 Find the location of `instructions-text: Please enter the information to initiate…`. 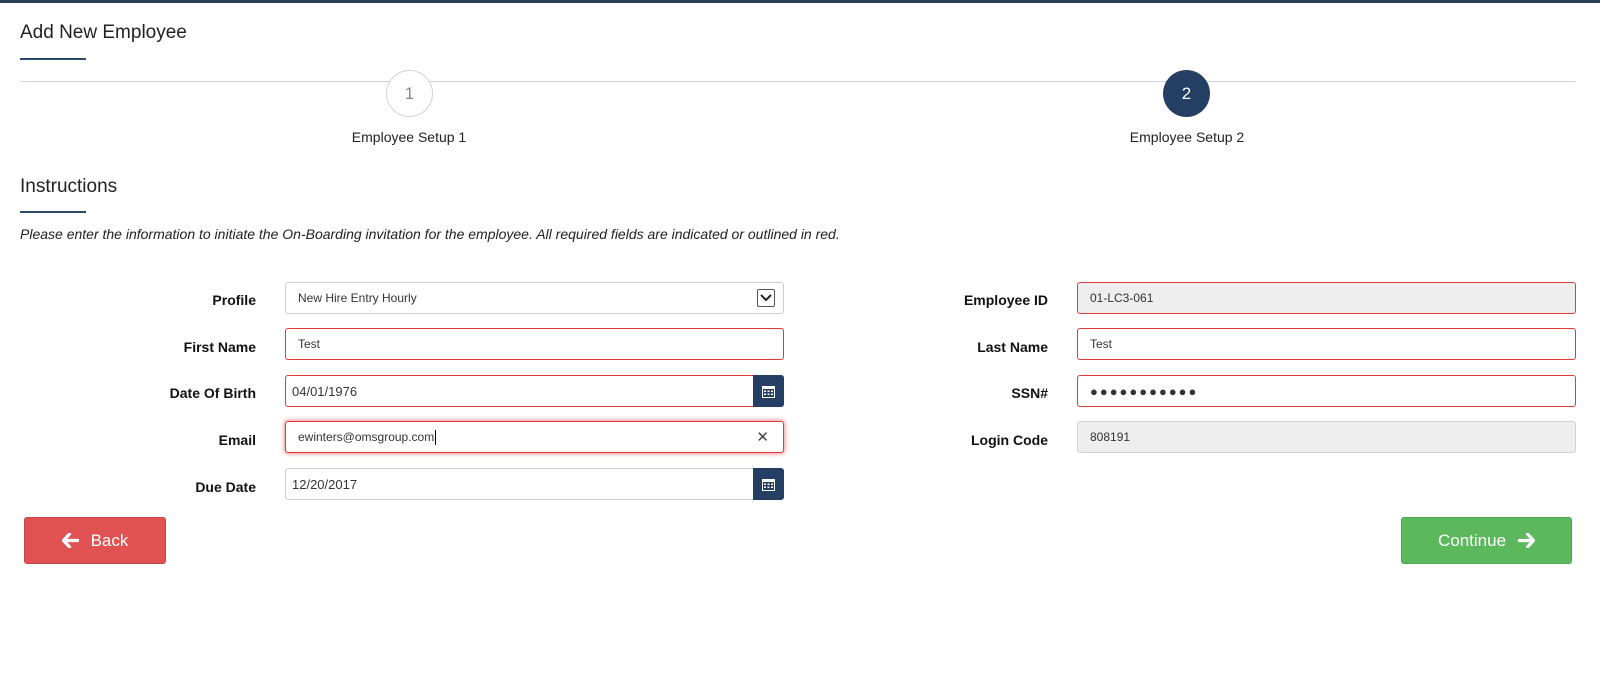

instructions-text: Please enter the information to initiate… is located at coordinates (430, 234).